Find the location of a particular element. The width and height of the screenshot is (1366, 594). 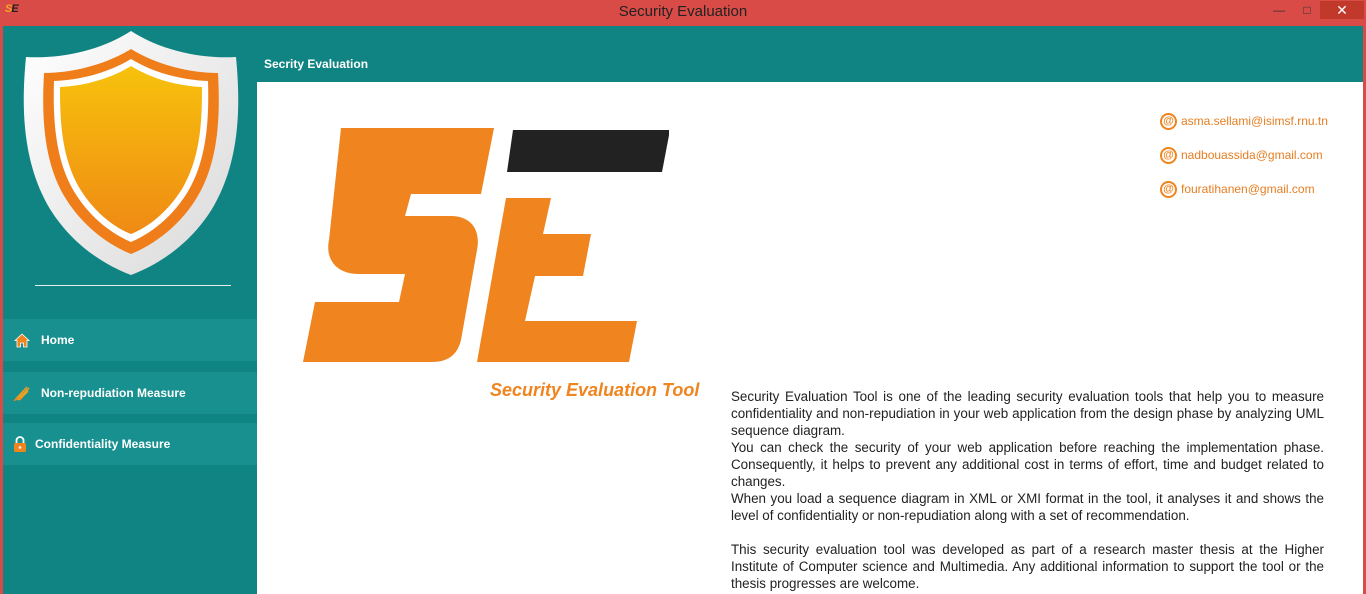

maximize-button: □ is located at coordinates (1307, 10).